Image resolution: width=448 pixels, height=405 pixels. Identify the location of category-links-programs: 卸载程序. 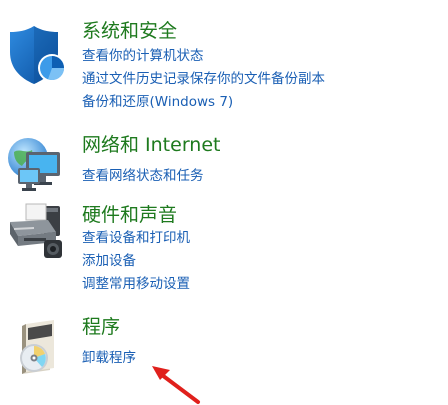
(109, 358).